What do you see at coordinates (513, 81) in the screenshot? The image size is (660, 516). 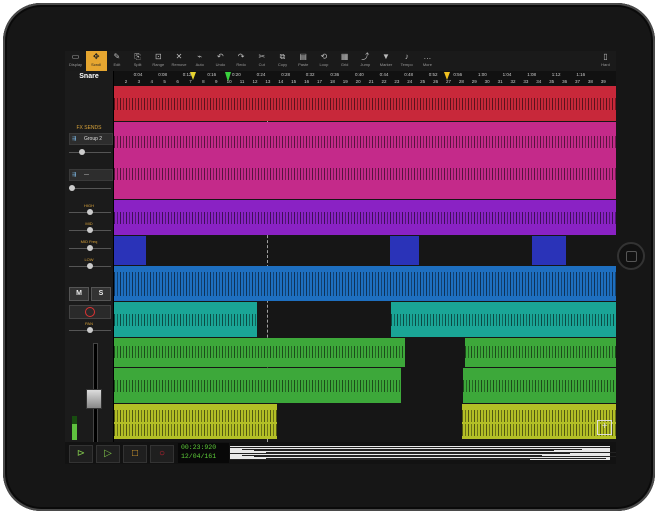 I see `ruler-bar-label: 32` at bounding box center [513, 81].